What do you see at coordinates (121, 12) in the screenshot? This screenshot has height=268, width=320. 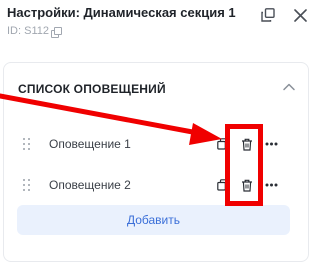 I see `panel-title: Настройки: Динамическая секция 1` at bounding box center [121, 12].